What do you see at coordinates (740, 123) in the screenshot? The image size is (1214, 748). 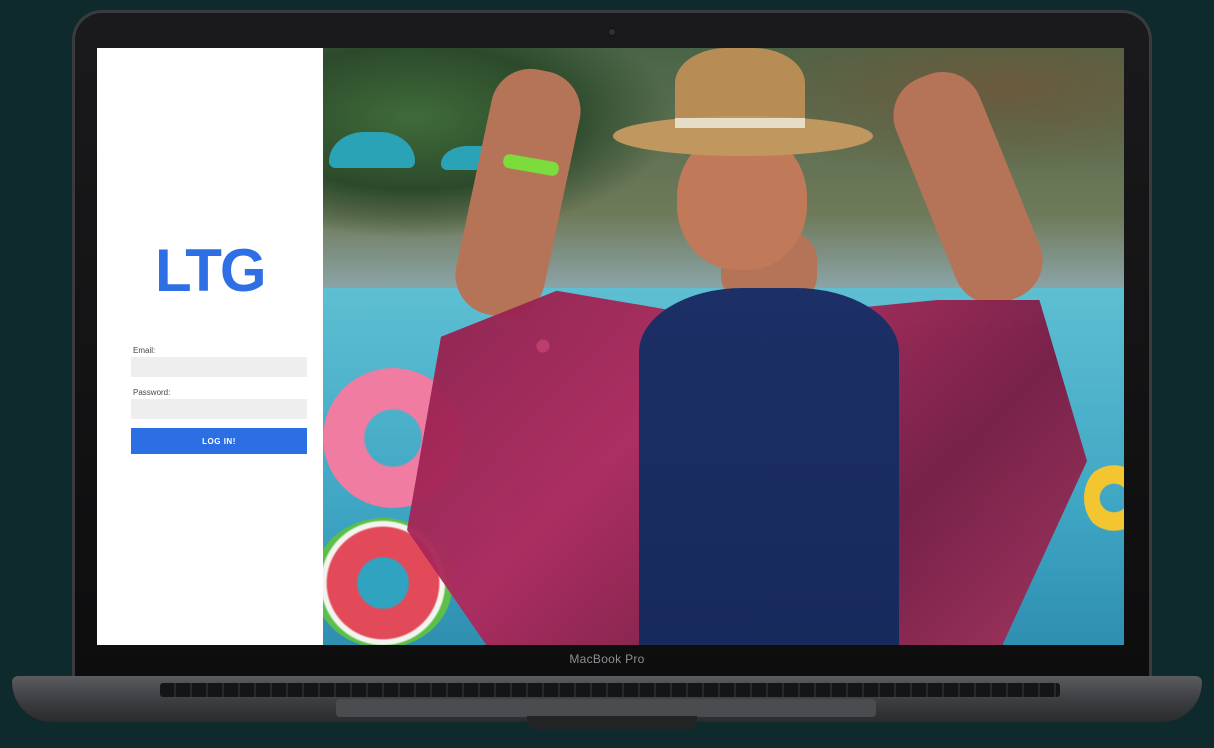 I see `hat-band` at bounding box center [740, 123].